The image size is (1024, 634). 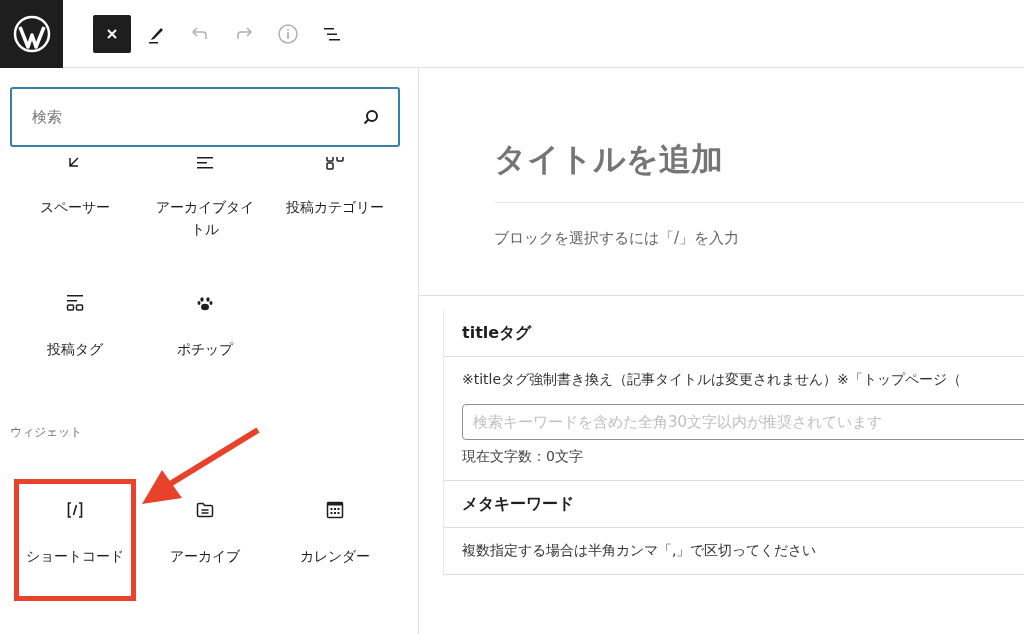 I want to click on field-description: ※titleタグ強制書き換え（記事タイトルは変更されません）※「トップページ（, so click(x=712, y=380).